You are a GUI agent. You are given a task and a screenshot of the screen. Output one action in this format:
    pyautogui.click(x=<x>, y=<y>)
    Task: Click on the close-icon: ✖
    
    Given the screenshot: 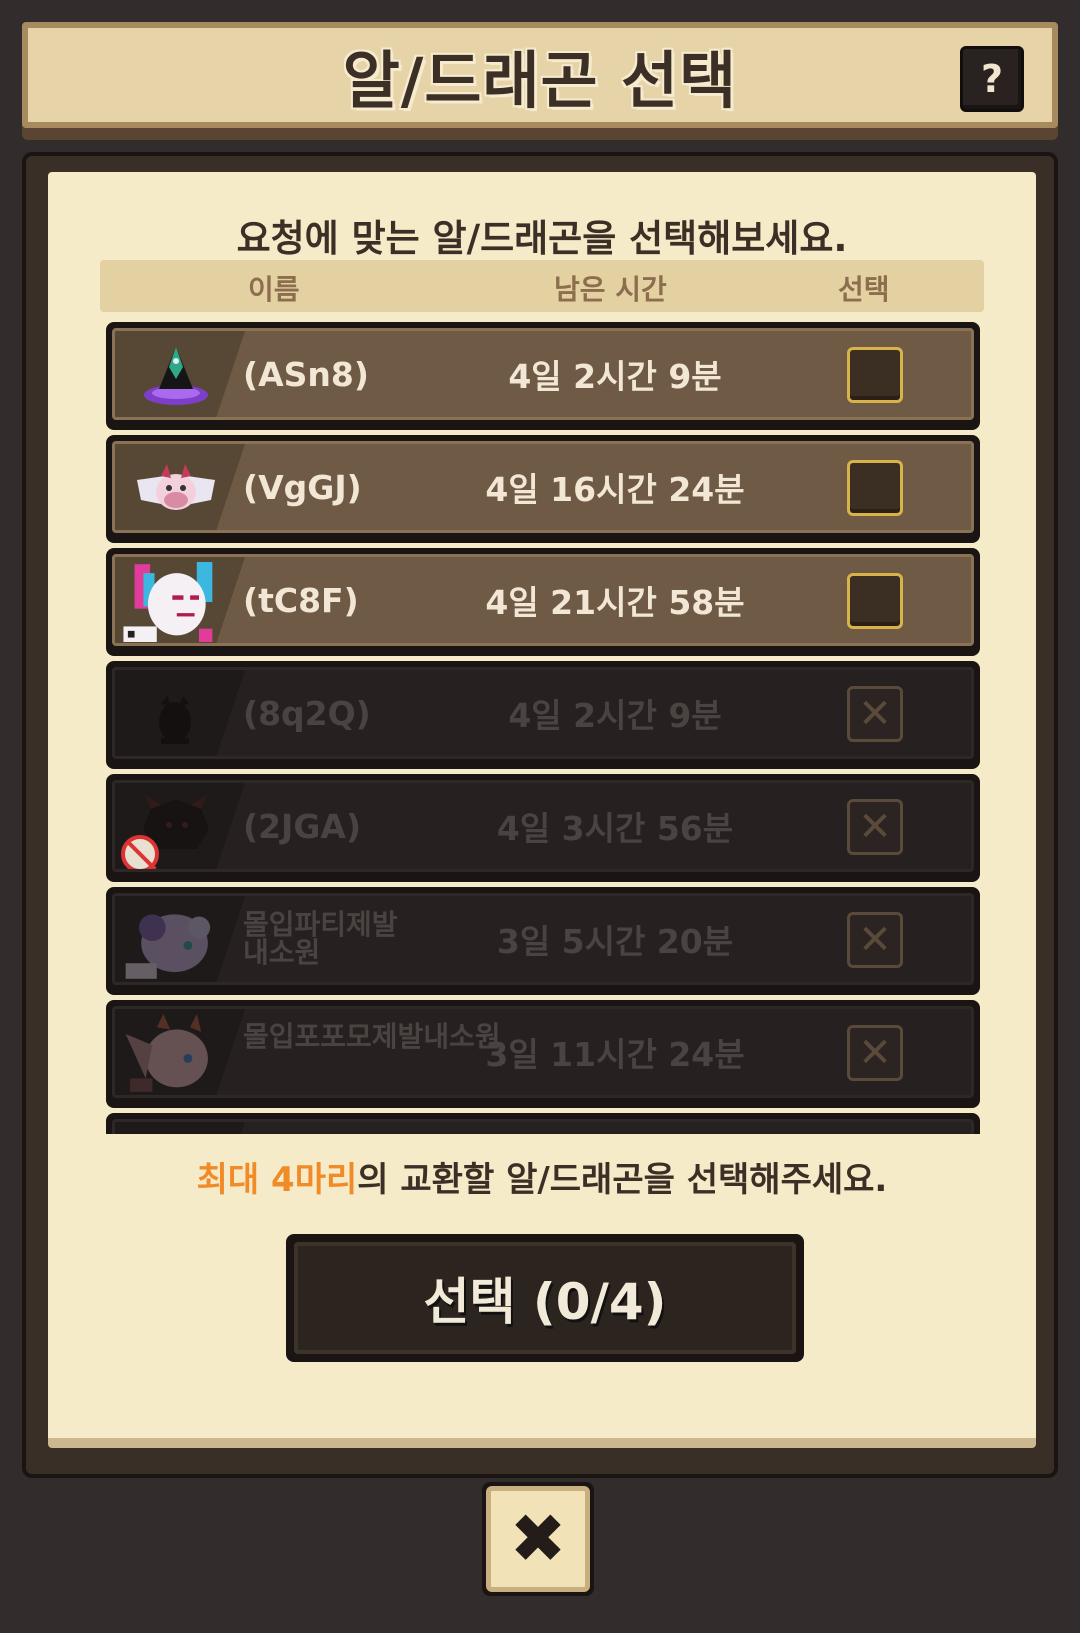 What is the action you would take?
    pyautogui.click(x=538, y=1539)
    